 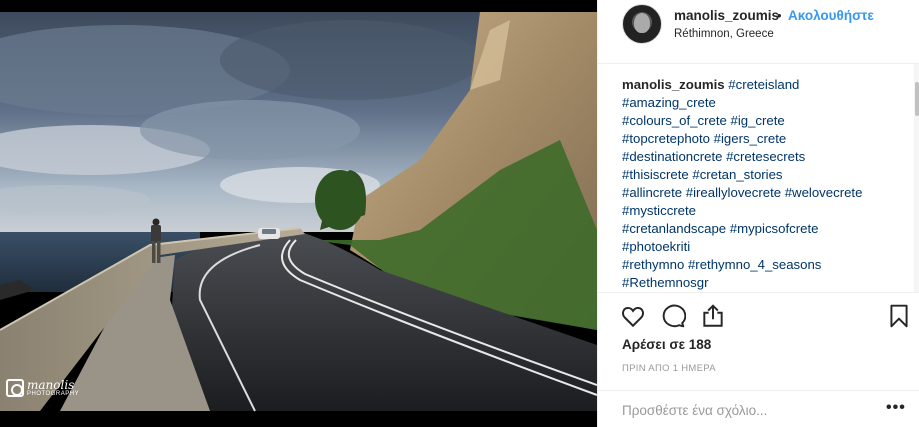 What do you see at coordinates (633, 316) in the screenshot?
I see `heart-icon` at bounding box center [633, 316].